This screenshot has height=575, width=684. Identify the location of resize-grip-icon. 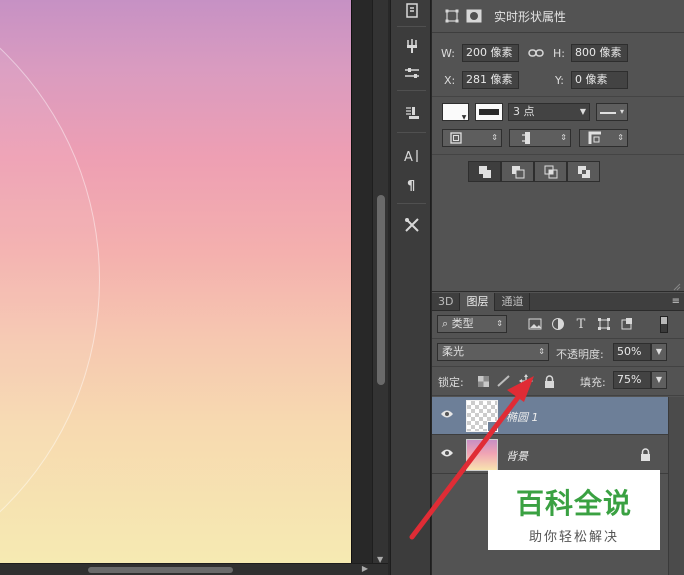
(677, 286).